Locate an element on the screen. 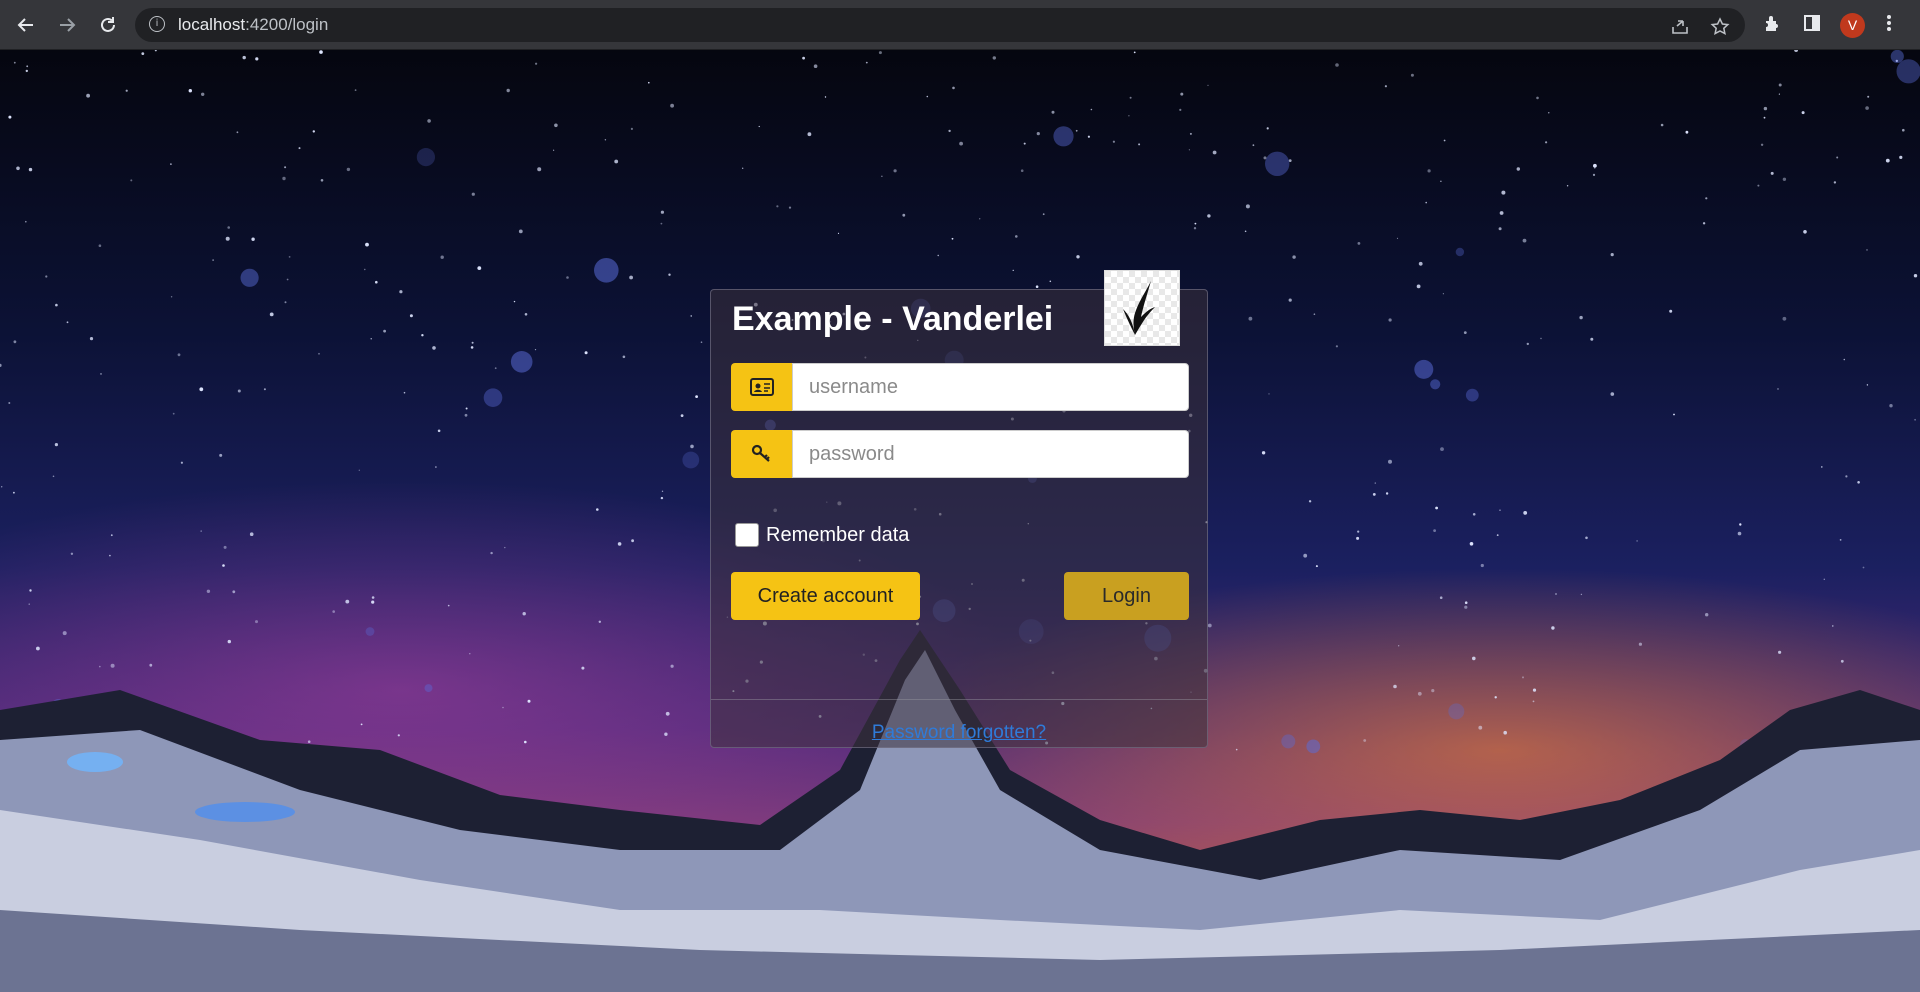 The width and height of the screenshot is (1920, 992). password-group is located at coordinates (960, 454).